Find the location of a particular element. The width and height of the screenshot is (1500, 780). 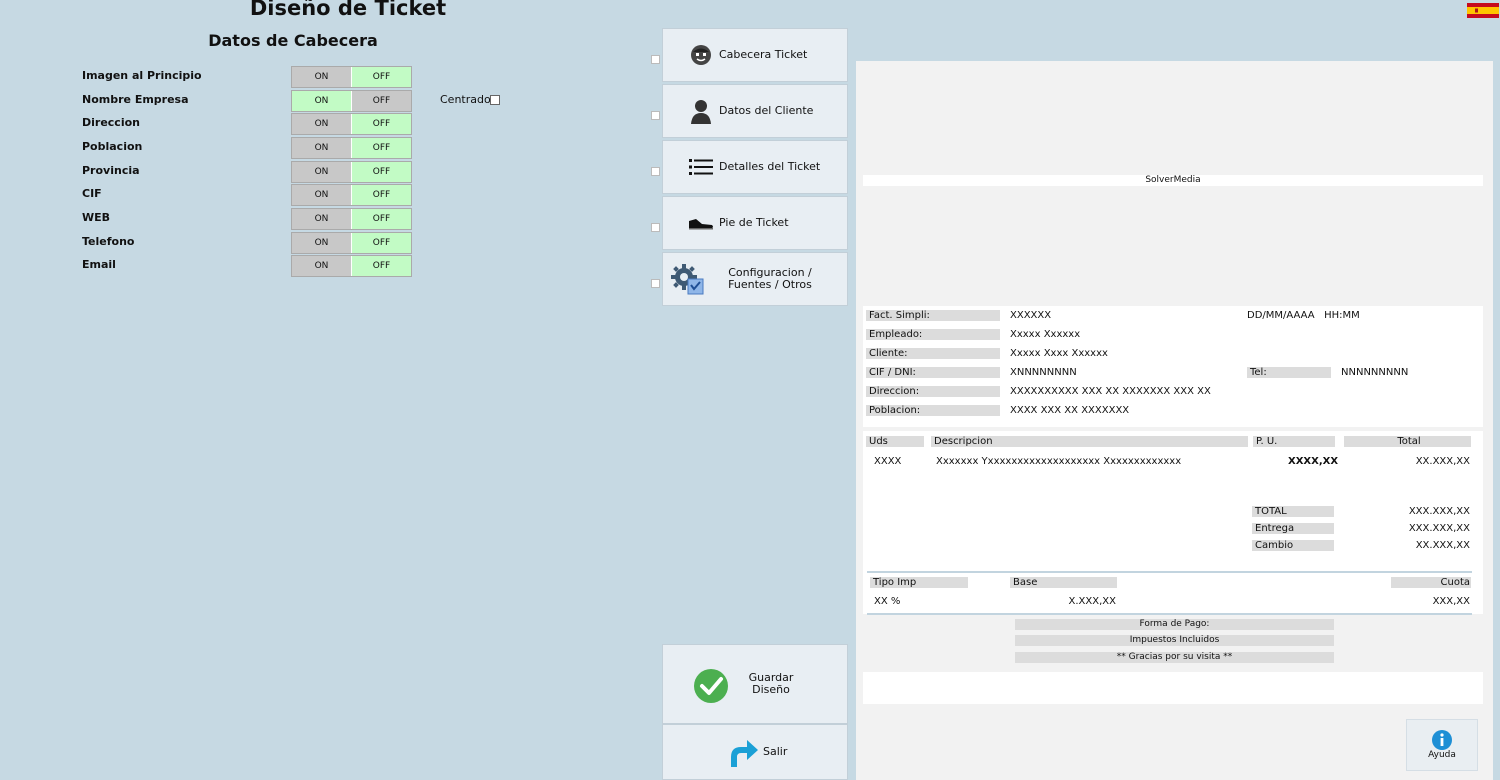

nav-label: Datos del Cliente is located at coordinates (766, 110).